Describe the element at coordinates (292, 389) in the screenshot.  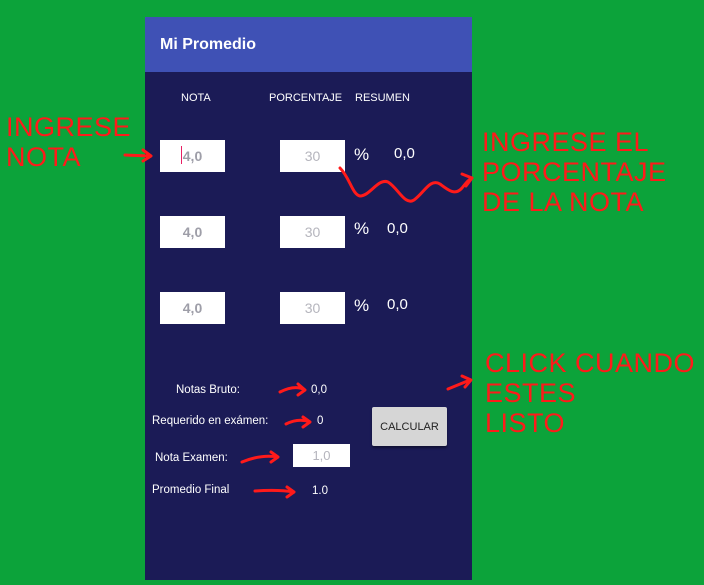
I see `arrow-to-notas-bruto` at that location.